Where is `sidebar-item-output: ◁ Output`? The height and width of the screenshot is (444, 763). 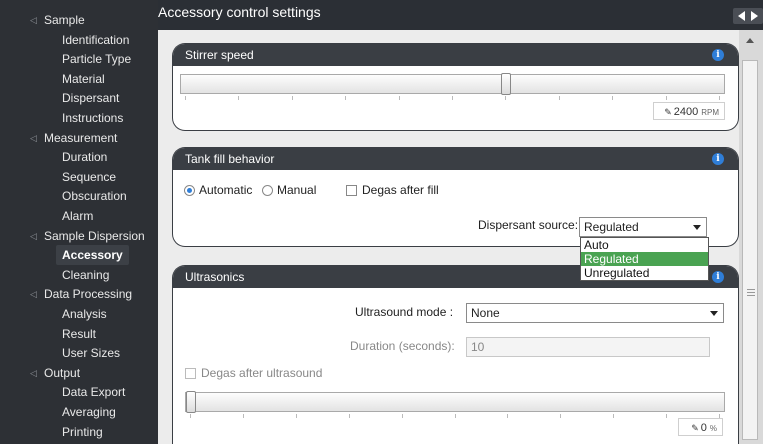 sidebar-item-output: ◁ Output is located at coordinates (55, 373).